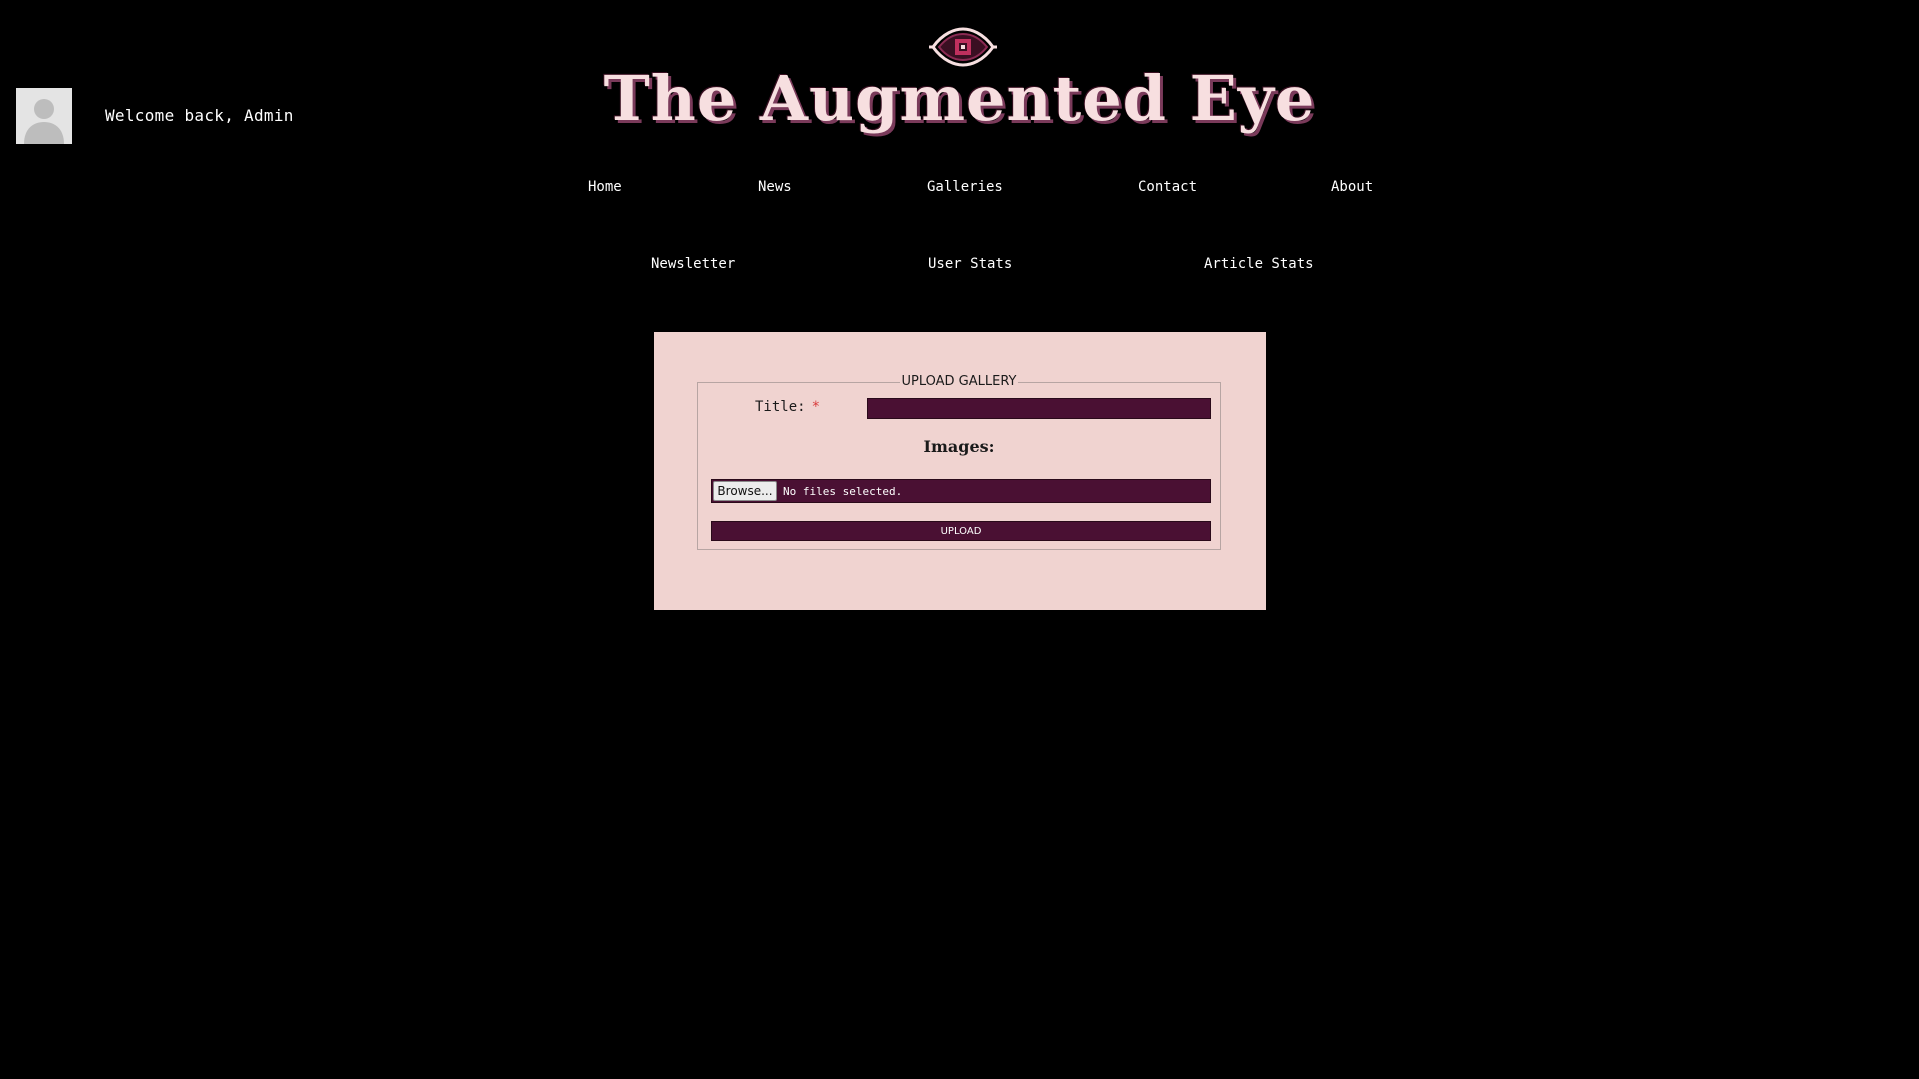 This screenshot has width=1919, height=1079. Describe the element at coordinates (965, 187) in the screenshot. I see `nav-galleries: Galleries` at that location.